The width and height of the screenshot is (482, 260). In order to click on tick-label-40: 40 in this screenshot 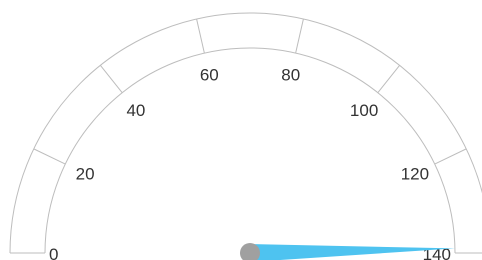, I will do `click(135, 110)`.